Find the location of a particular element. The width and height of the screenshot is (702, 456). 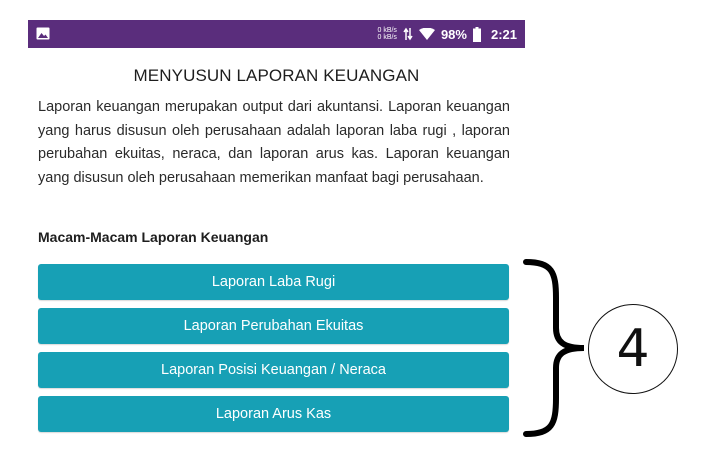

wifi-icon is located at coordinates (426, 34).